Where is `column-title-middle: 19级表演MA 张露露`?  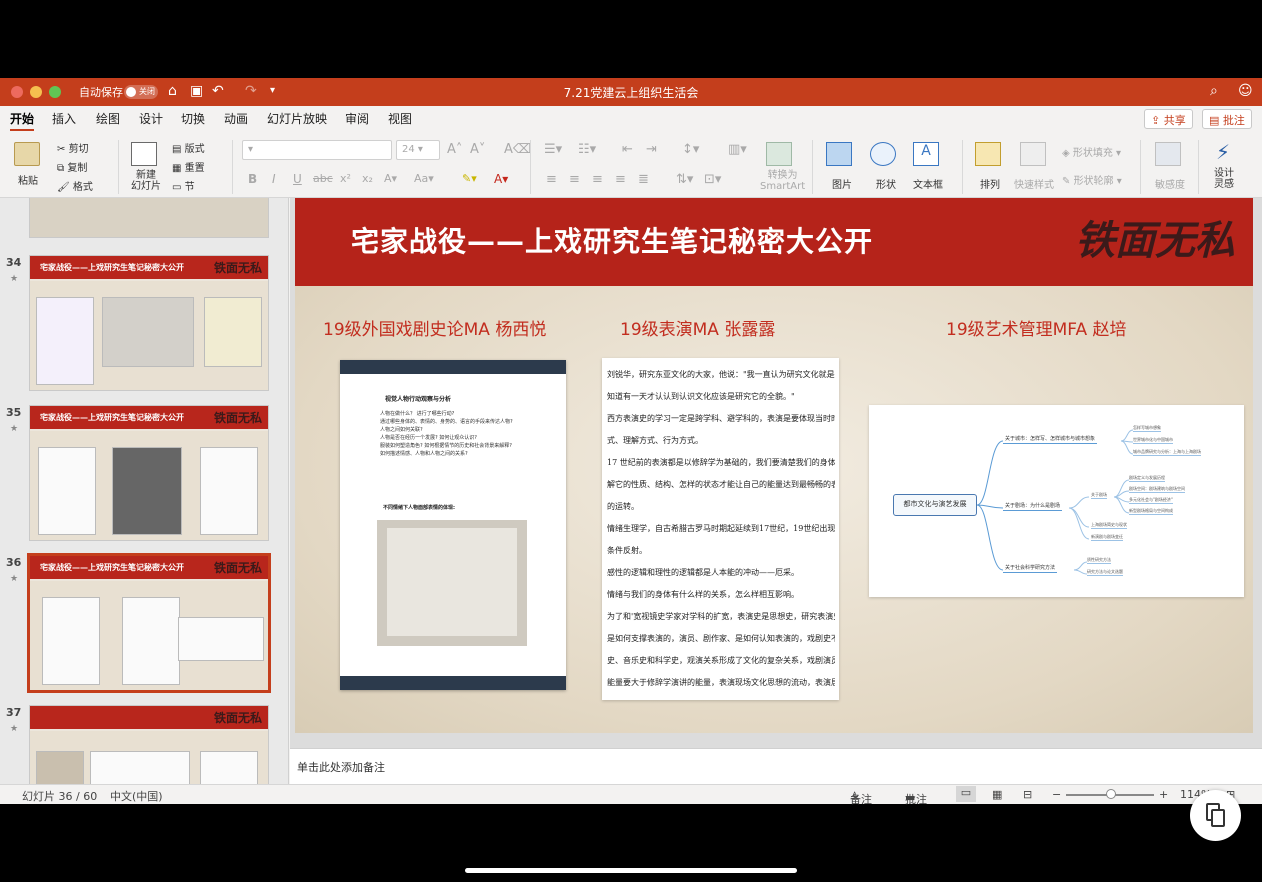 column-title-middle: 19级表演MA 张露露 is located at coordinates (697, 327).